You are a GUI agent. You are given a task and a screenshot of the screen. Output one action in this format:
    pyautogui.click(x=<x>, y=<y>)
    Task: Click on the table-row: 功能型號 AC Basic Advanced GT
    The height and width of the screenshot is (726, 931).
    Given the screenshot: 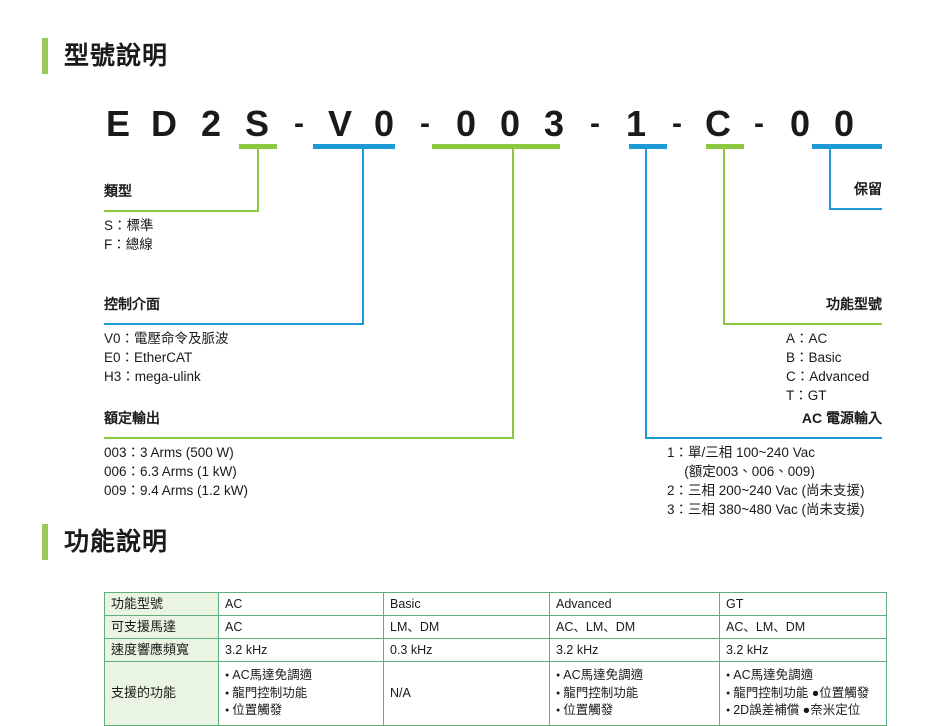 What is the action you would take?
    pyautogui.click(x=495, y=604)
    